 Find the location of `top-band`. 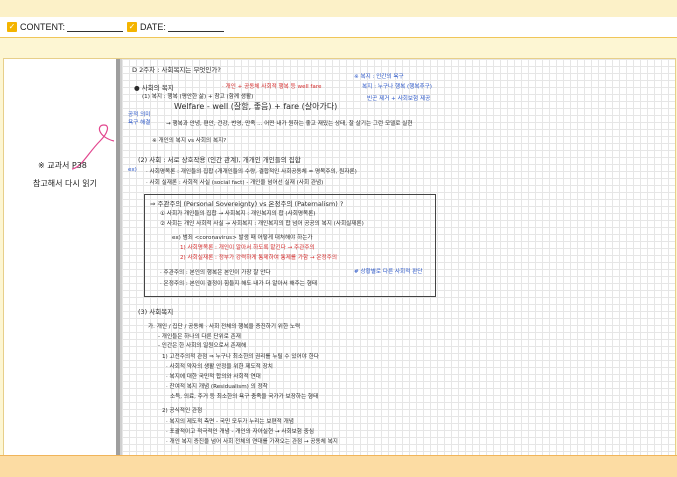

top-band is located at coordinates (338, 8).